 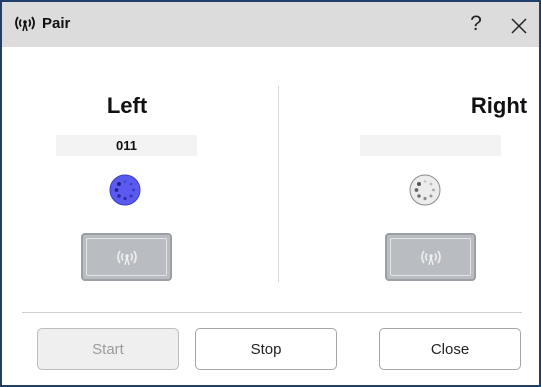 I want to click on title-bar: Pair ?, so click(x=270, y=24).